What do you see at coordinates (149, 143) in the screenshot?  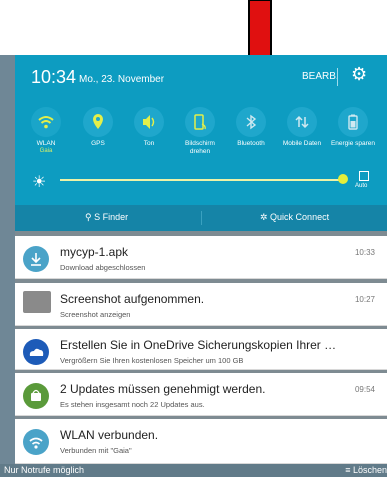 I see `toggle-label: Ton` at bounding box center [149, 143].